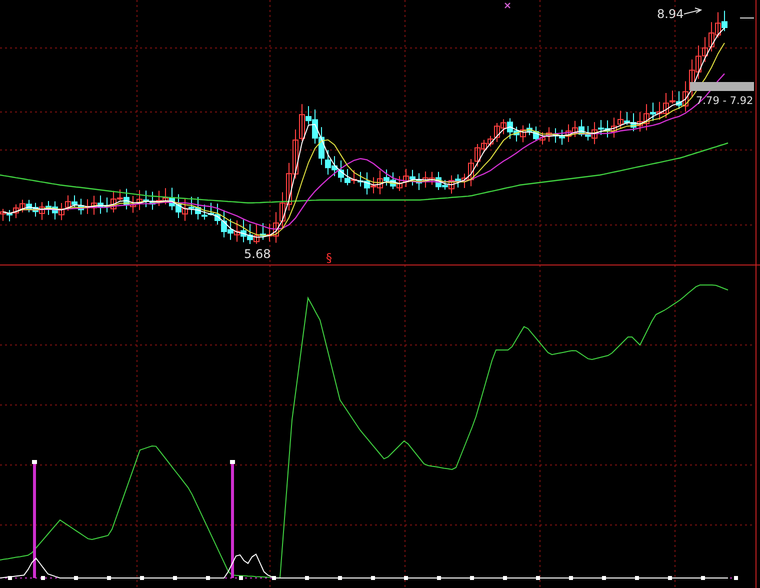 The height and width of the screenshot is (588, 760). I want to click on price-label: 5.68, so click(257, 254).